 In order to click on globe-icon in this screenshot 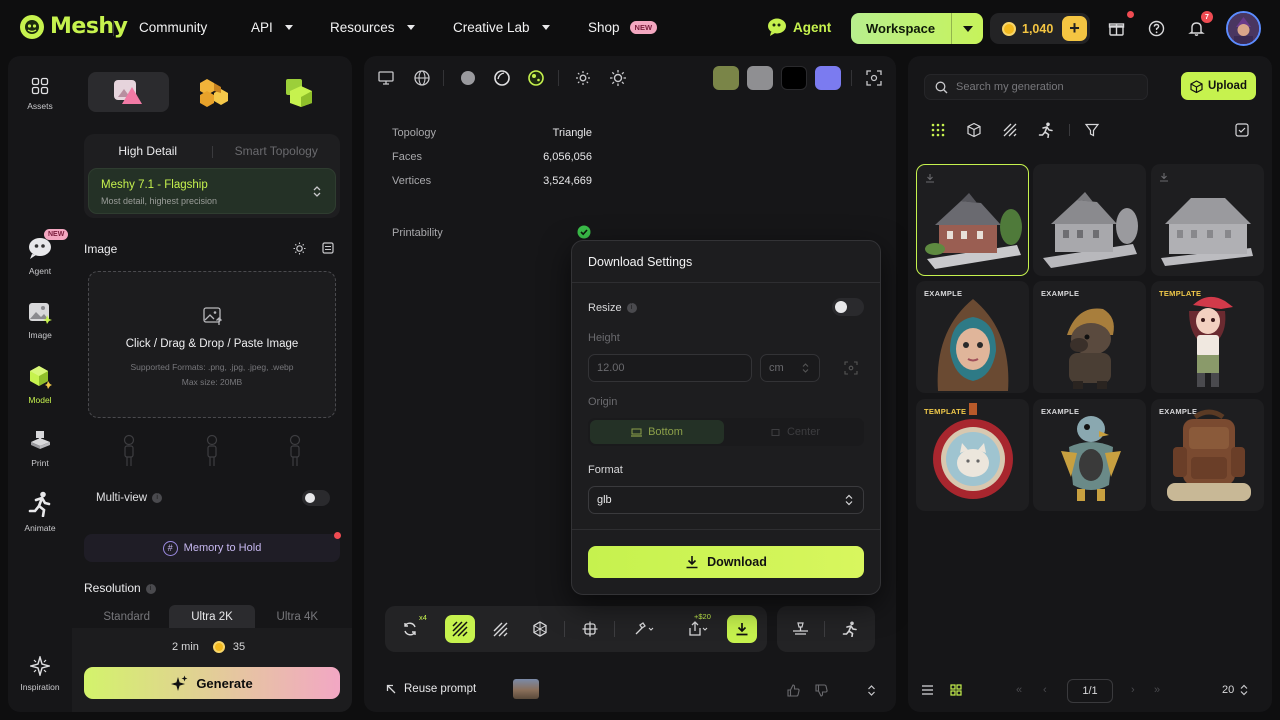, I will do `click(422, 78)`.